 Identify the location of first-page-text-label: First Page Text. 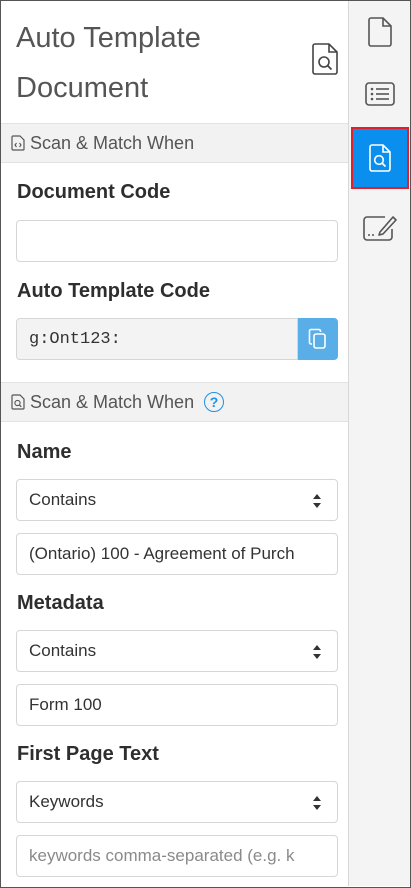
(88, 754).